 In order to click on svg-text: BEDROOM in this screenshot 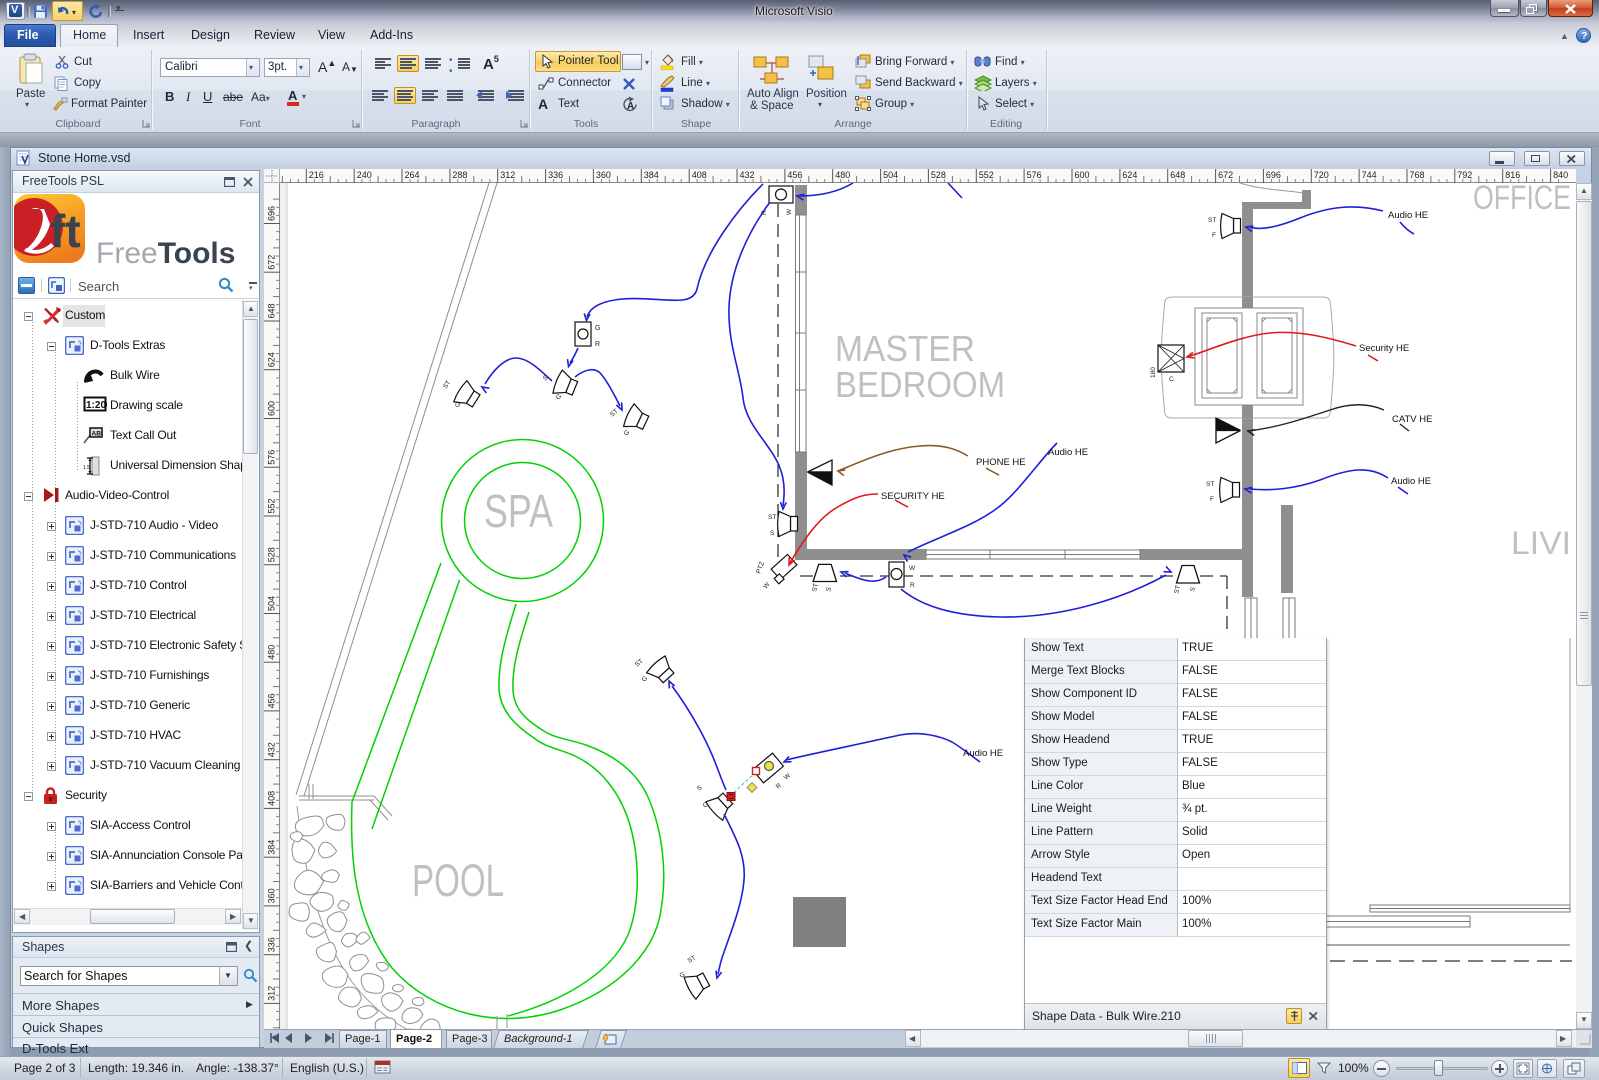, I will do `click(920, 384)`.